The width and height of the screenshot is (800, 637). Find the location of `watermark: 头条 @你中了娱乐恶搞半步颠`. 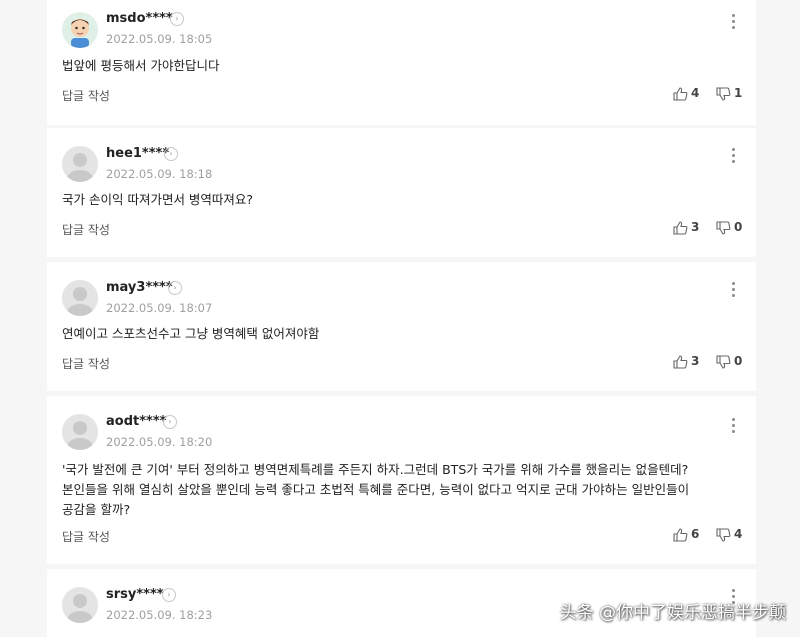

watermark: 头条 @你中了娱乐恶搞半步颠 is located at coordinates (672, 613).